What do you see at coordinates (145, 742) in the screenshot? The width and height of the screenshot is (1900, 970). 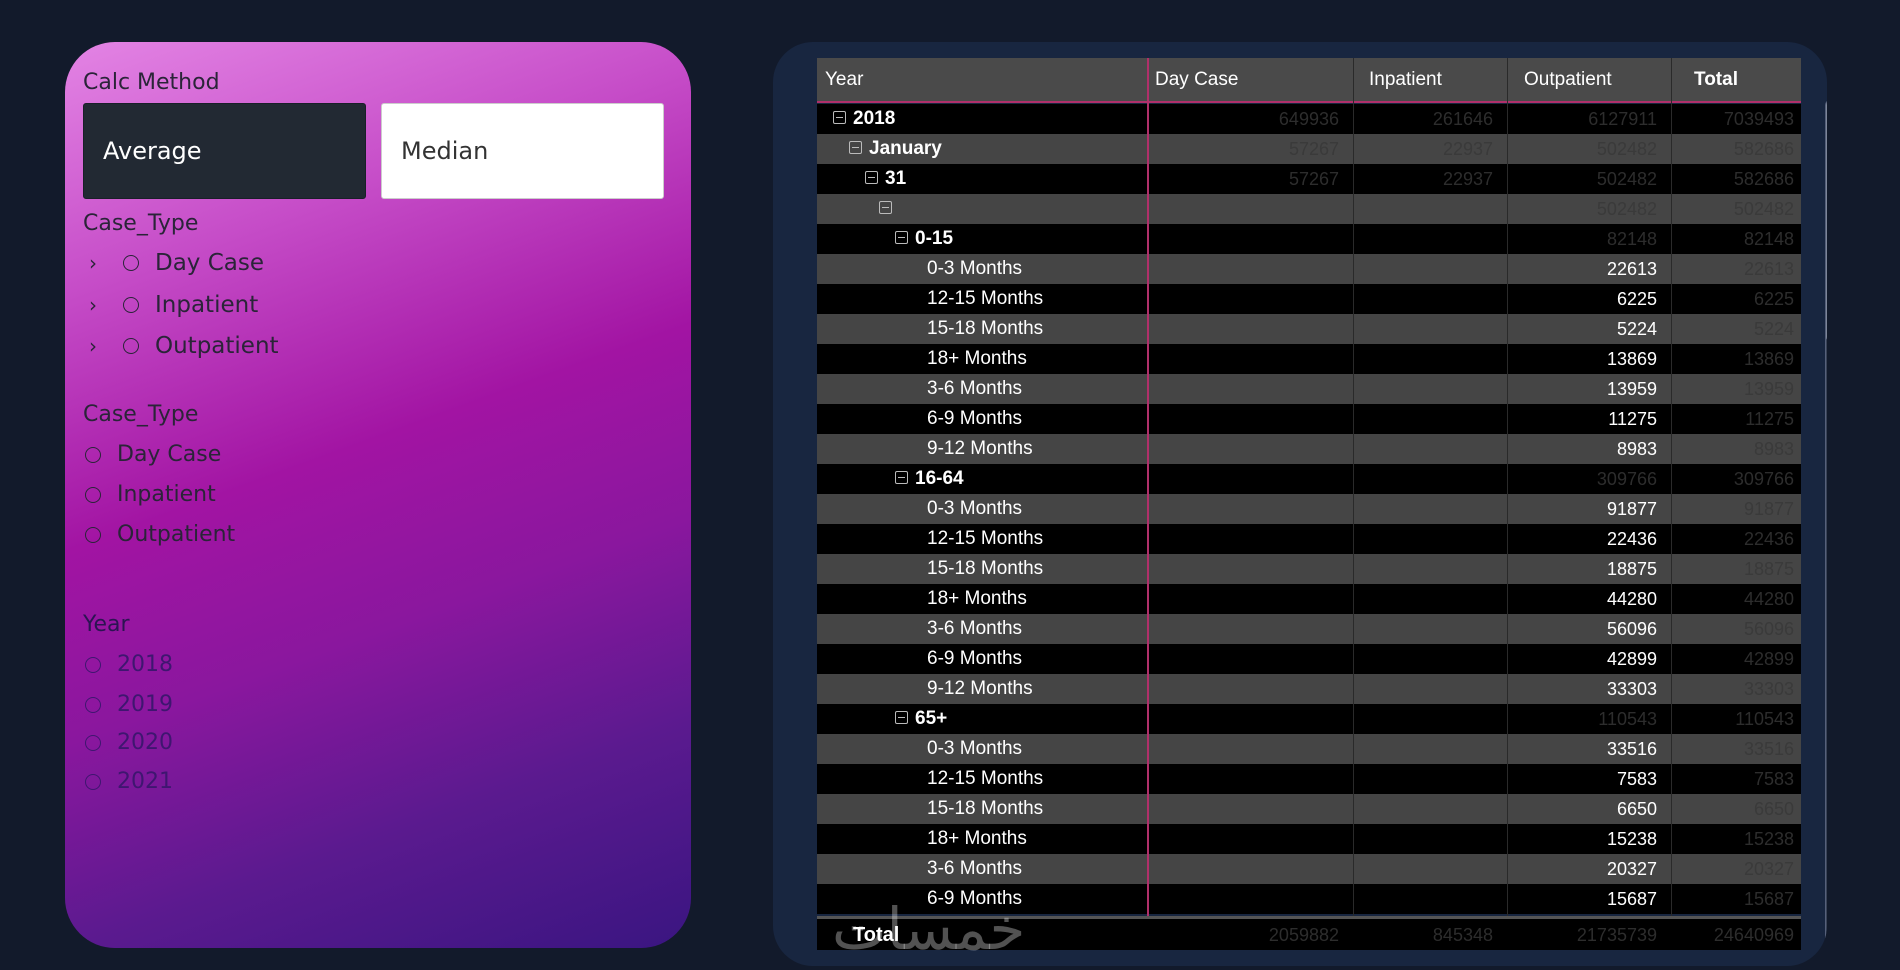 I see `year-item-label: 2020` at bounding box center [145, 742].